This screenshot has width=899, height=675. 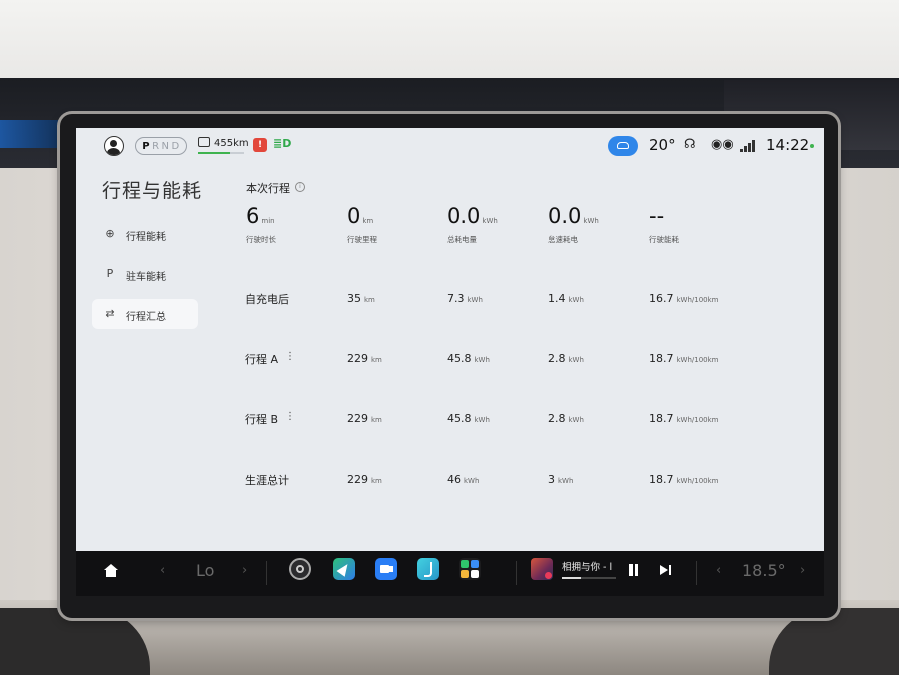 What do you see at coordinates (282, 143) in the screenshot?
I see `headlight-indicator-icon: ≣D` at bounding box center [282, 143].